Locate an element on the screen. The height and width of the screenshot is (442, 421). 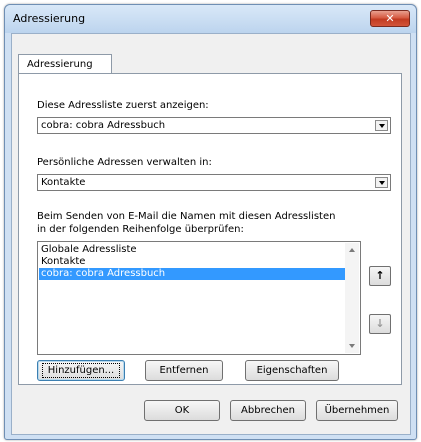
list-item: Kontakte is located at coordinates (192, 262).